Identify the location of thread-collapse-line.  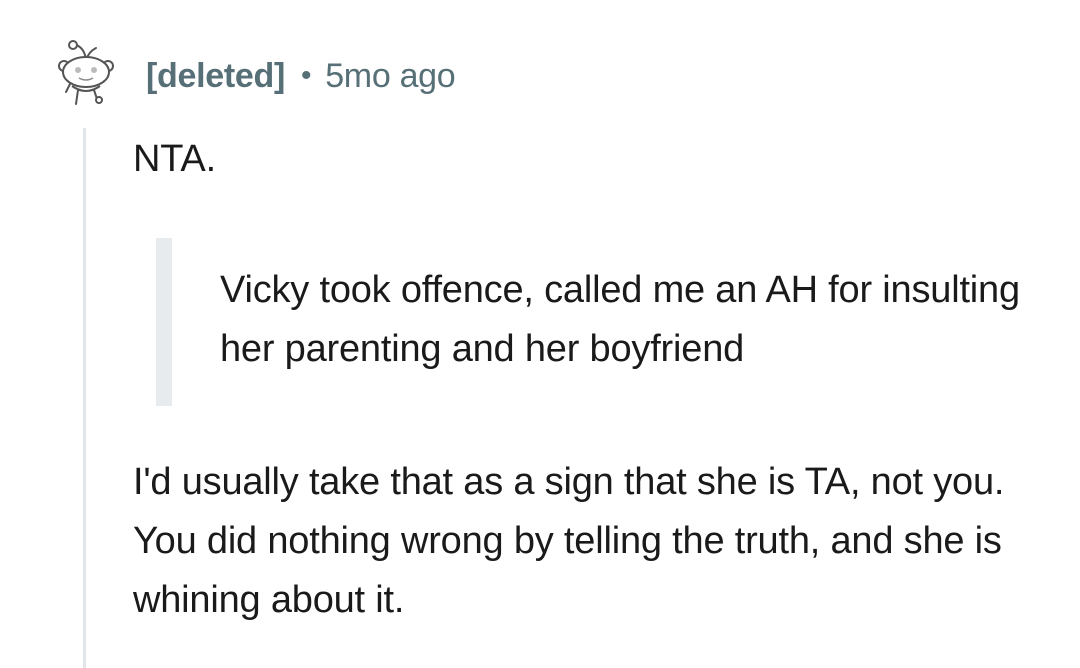
(84, 398).